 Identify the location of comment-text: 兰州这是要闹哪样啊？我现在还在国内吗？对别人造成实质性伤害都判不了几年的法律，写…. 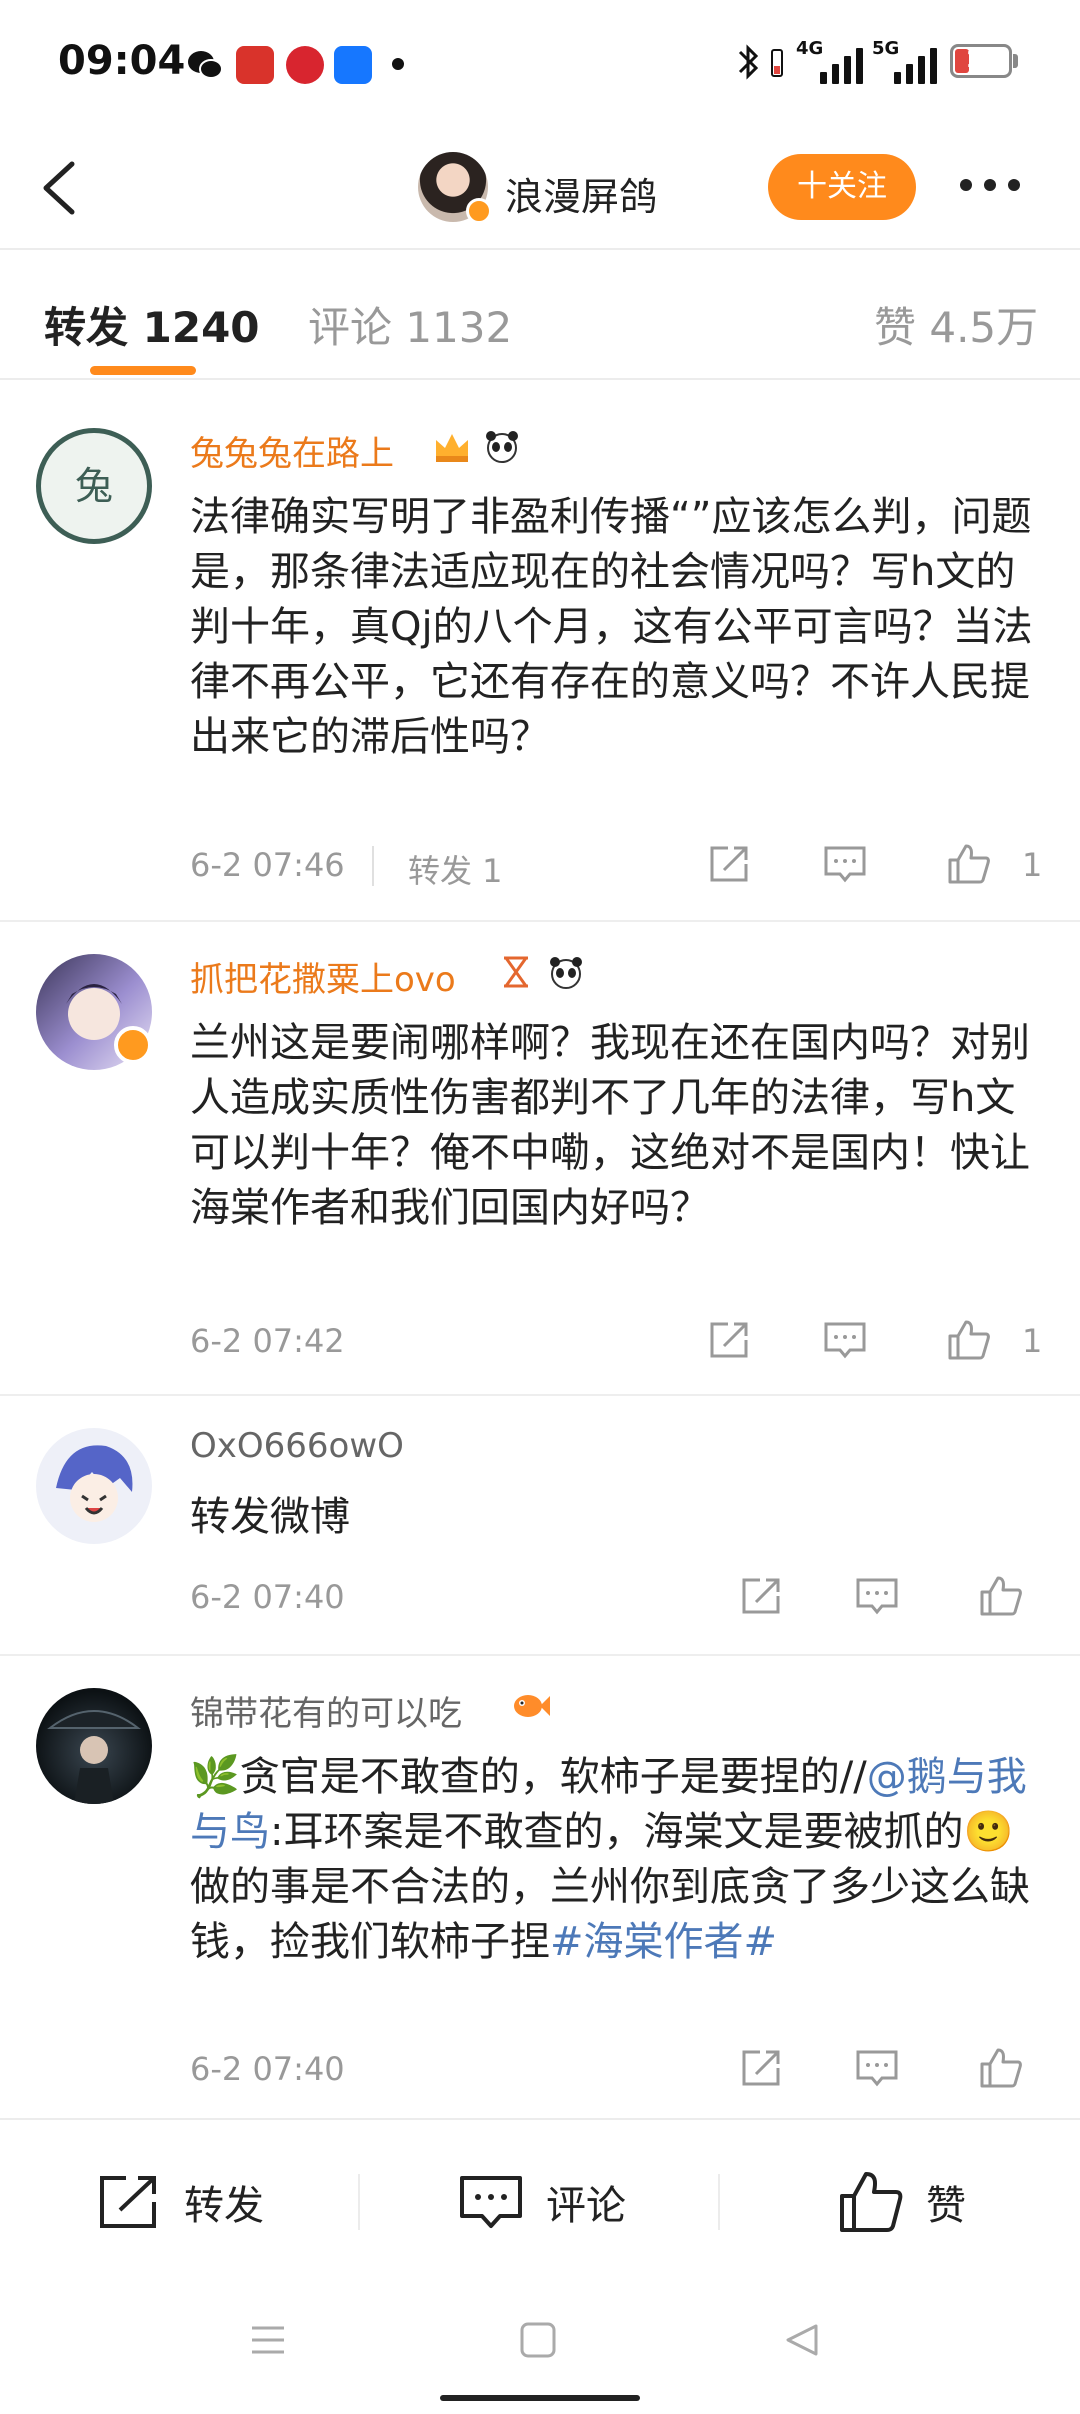
(610, 1125).